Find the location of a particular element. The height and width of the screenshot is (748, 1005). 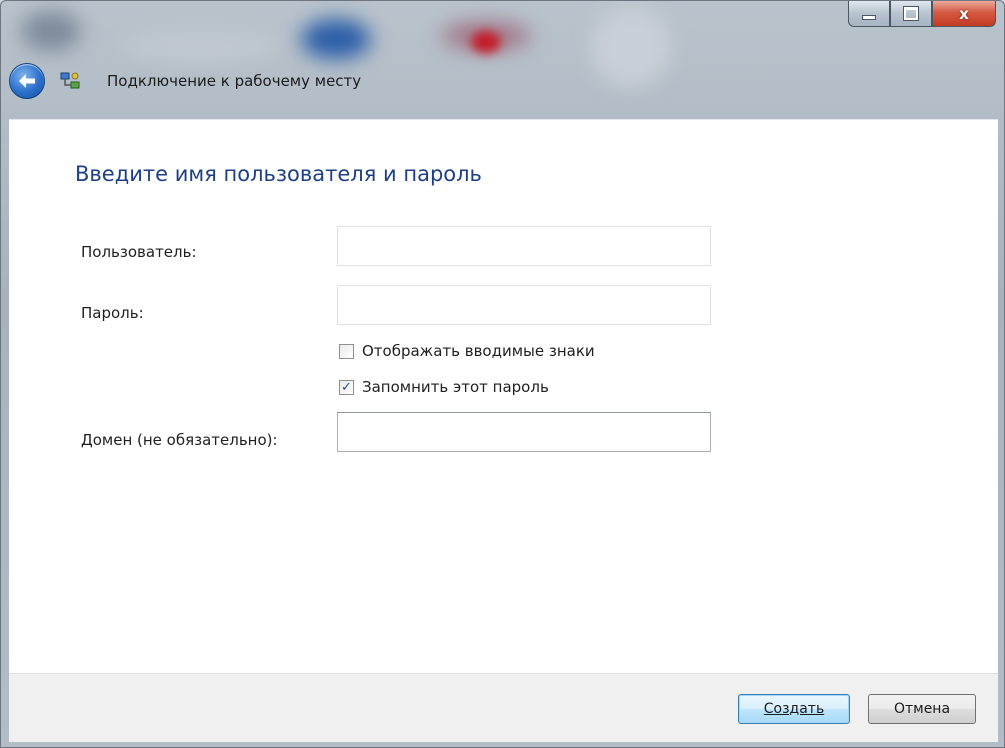

dialog-footer: Создать Отмена is located at coordinates (503, 707).